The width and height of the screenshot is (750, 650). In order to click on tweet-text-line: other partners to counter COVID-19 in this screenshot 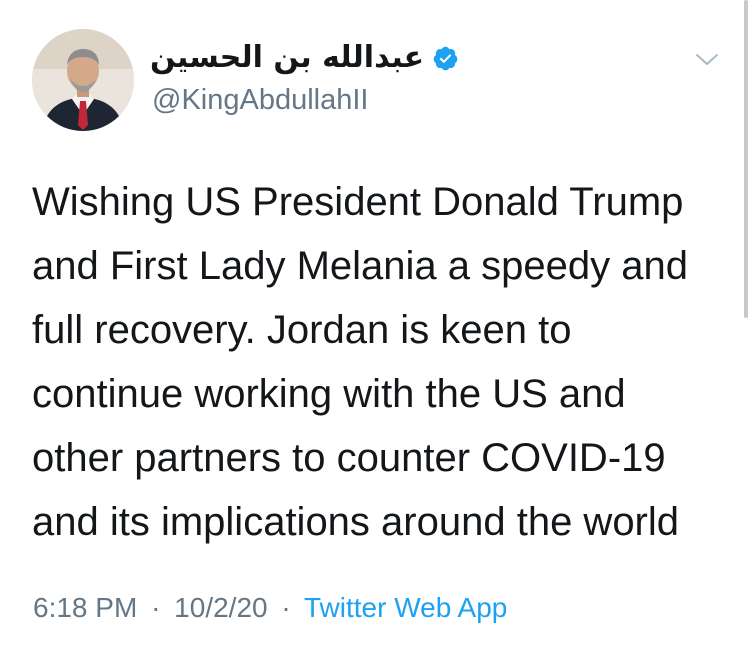, I will do `click(349, 458)`.